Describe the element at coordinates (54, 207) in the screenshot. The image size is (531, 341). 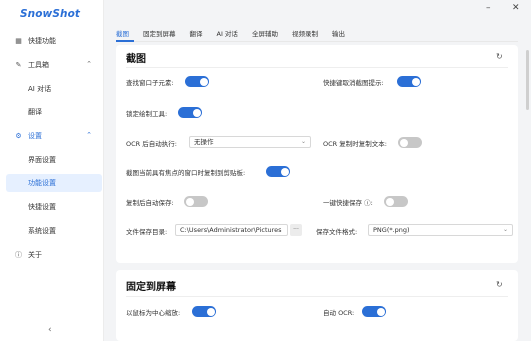
I see `sidebar-item-shortcut-settings: 快捷设置` at that location.